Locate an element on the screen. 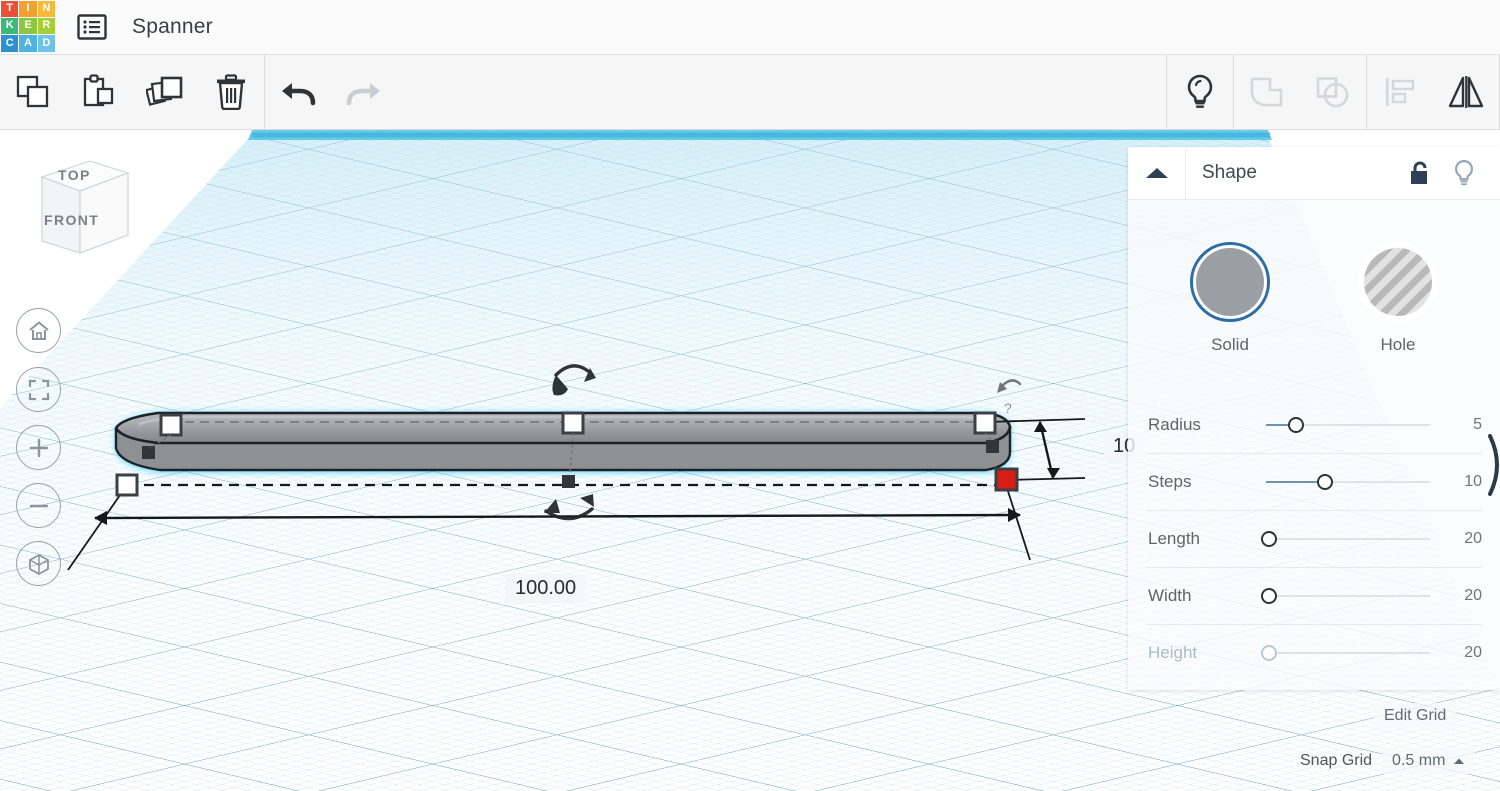  snap-grid-control: Snap Grid 0.5 mm is located at coordinates (1388, 761).